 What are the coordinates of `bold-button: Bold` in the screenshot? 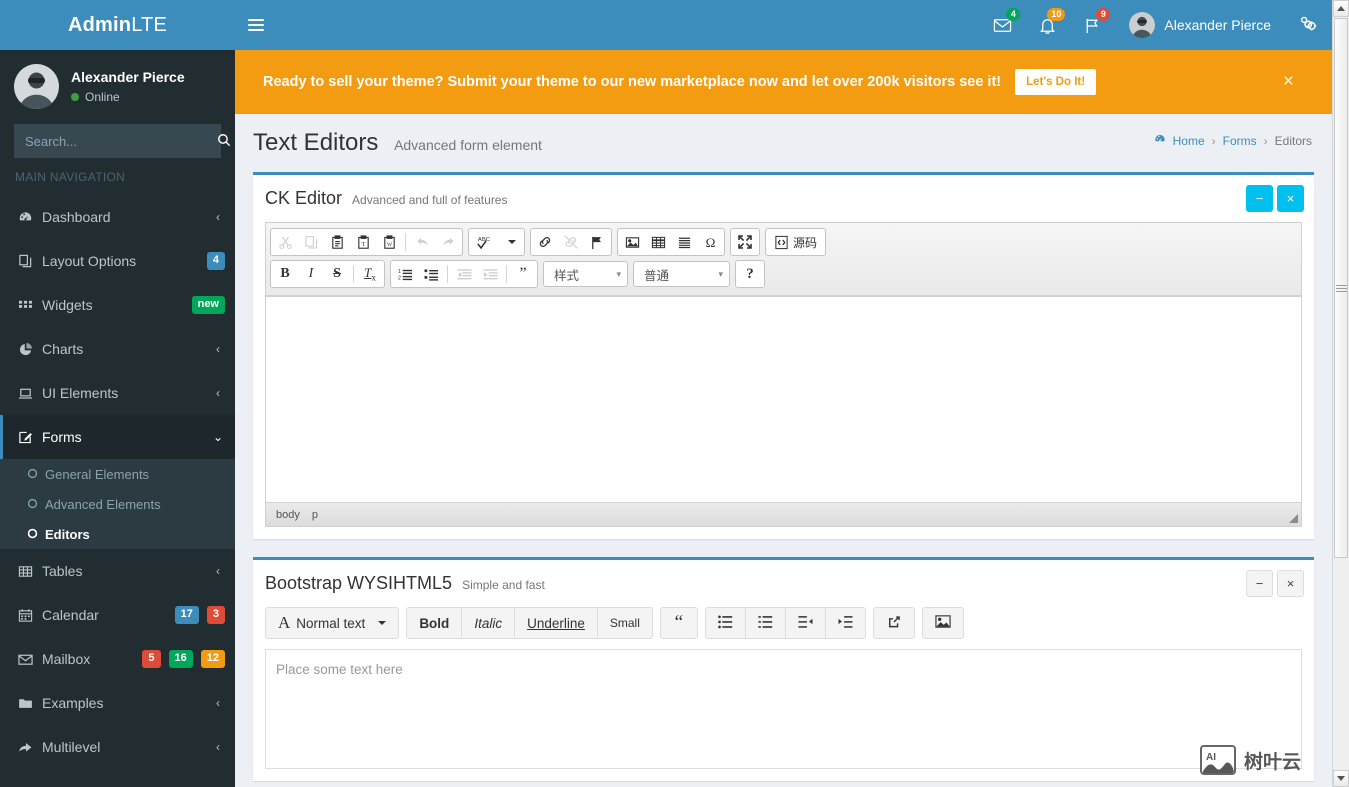 It's located at (434, 623).